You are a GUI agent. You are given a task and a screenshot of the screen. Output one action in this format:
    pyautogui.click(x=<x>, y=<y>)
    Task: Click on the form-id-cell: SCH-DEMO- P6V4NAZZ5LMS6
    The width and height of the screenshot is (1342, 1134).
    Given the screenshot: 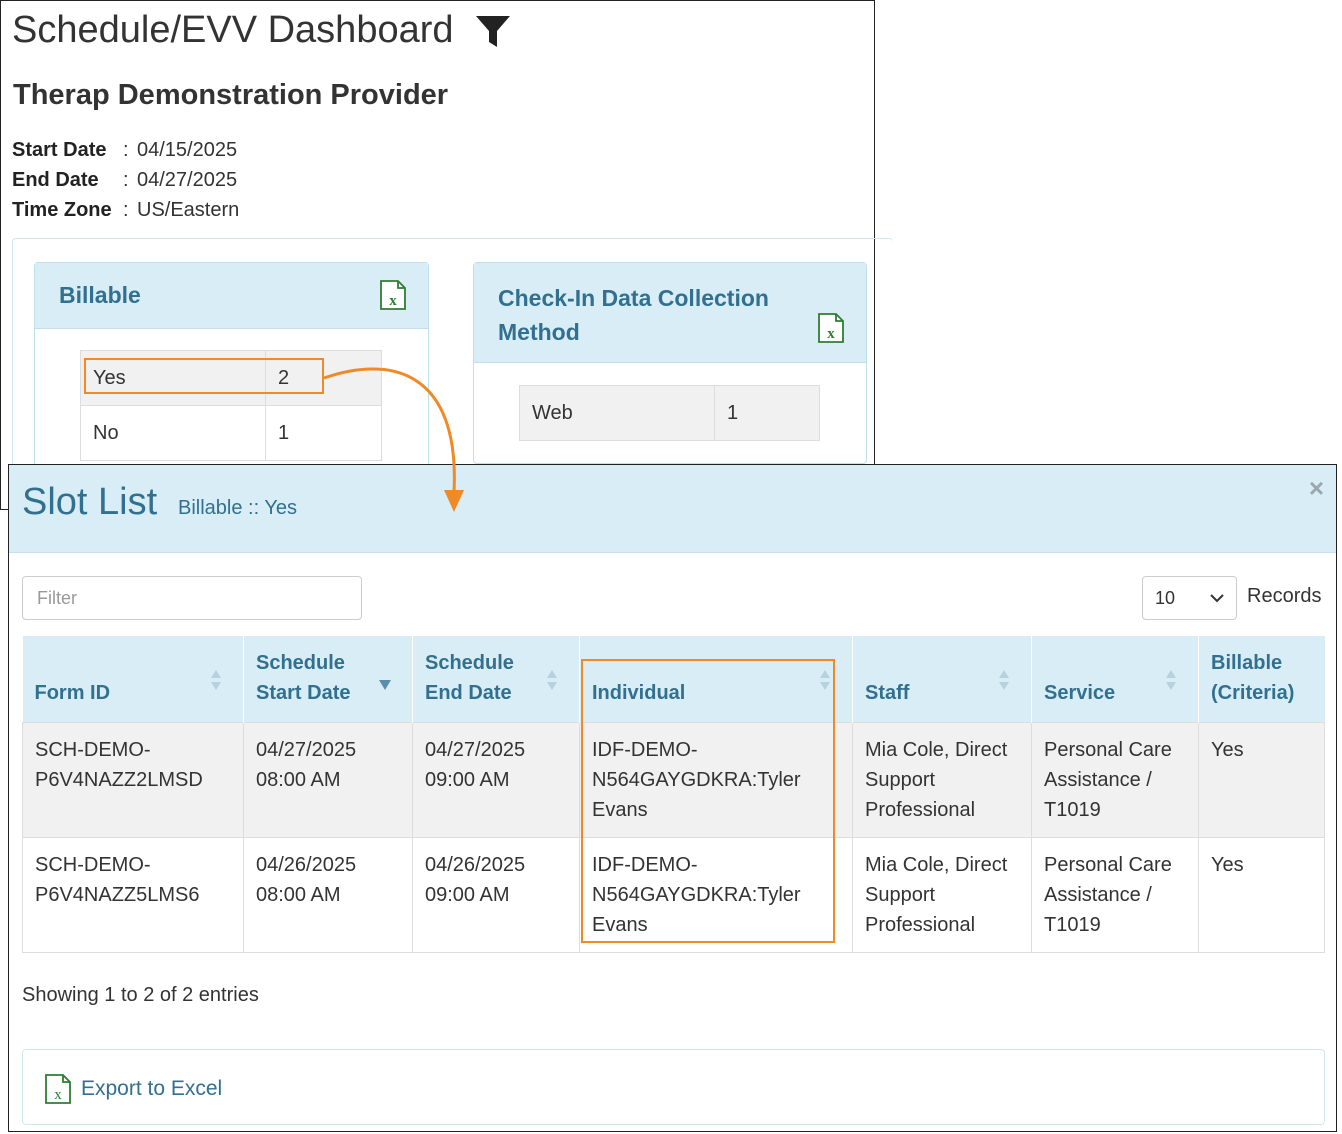 What is the action you would take?
    pyautogui.click(x=133, y=894)
    